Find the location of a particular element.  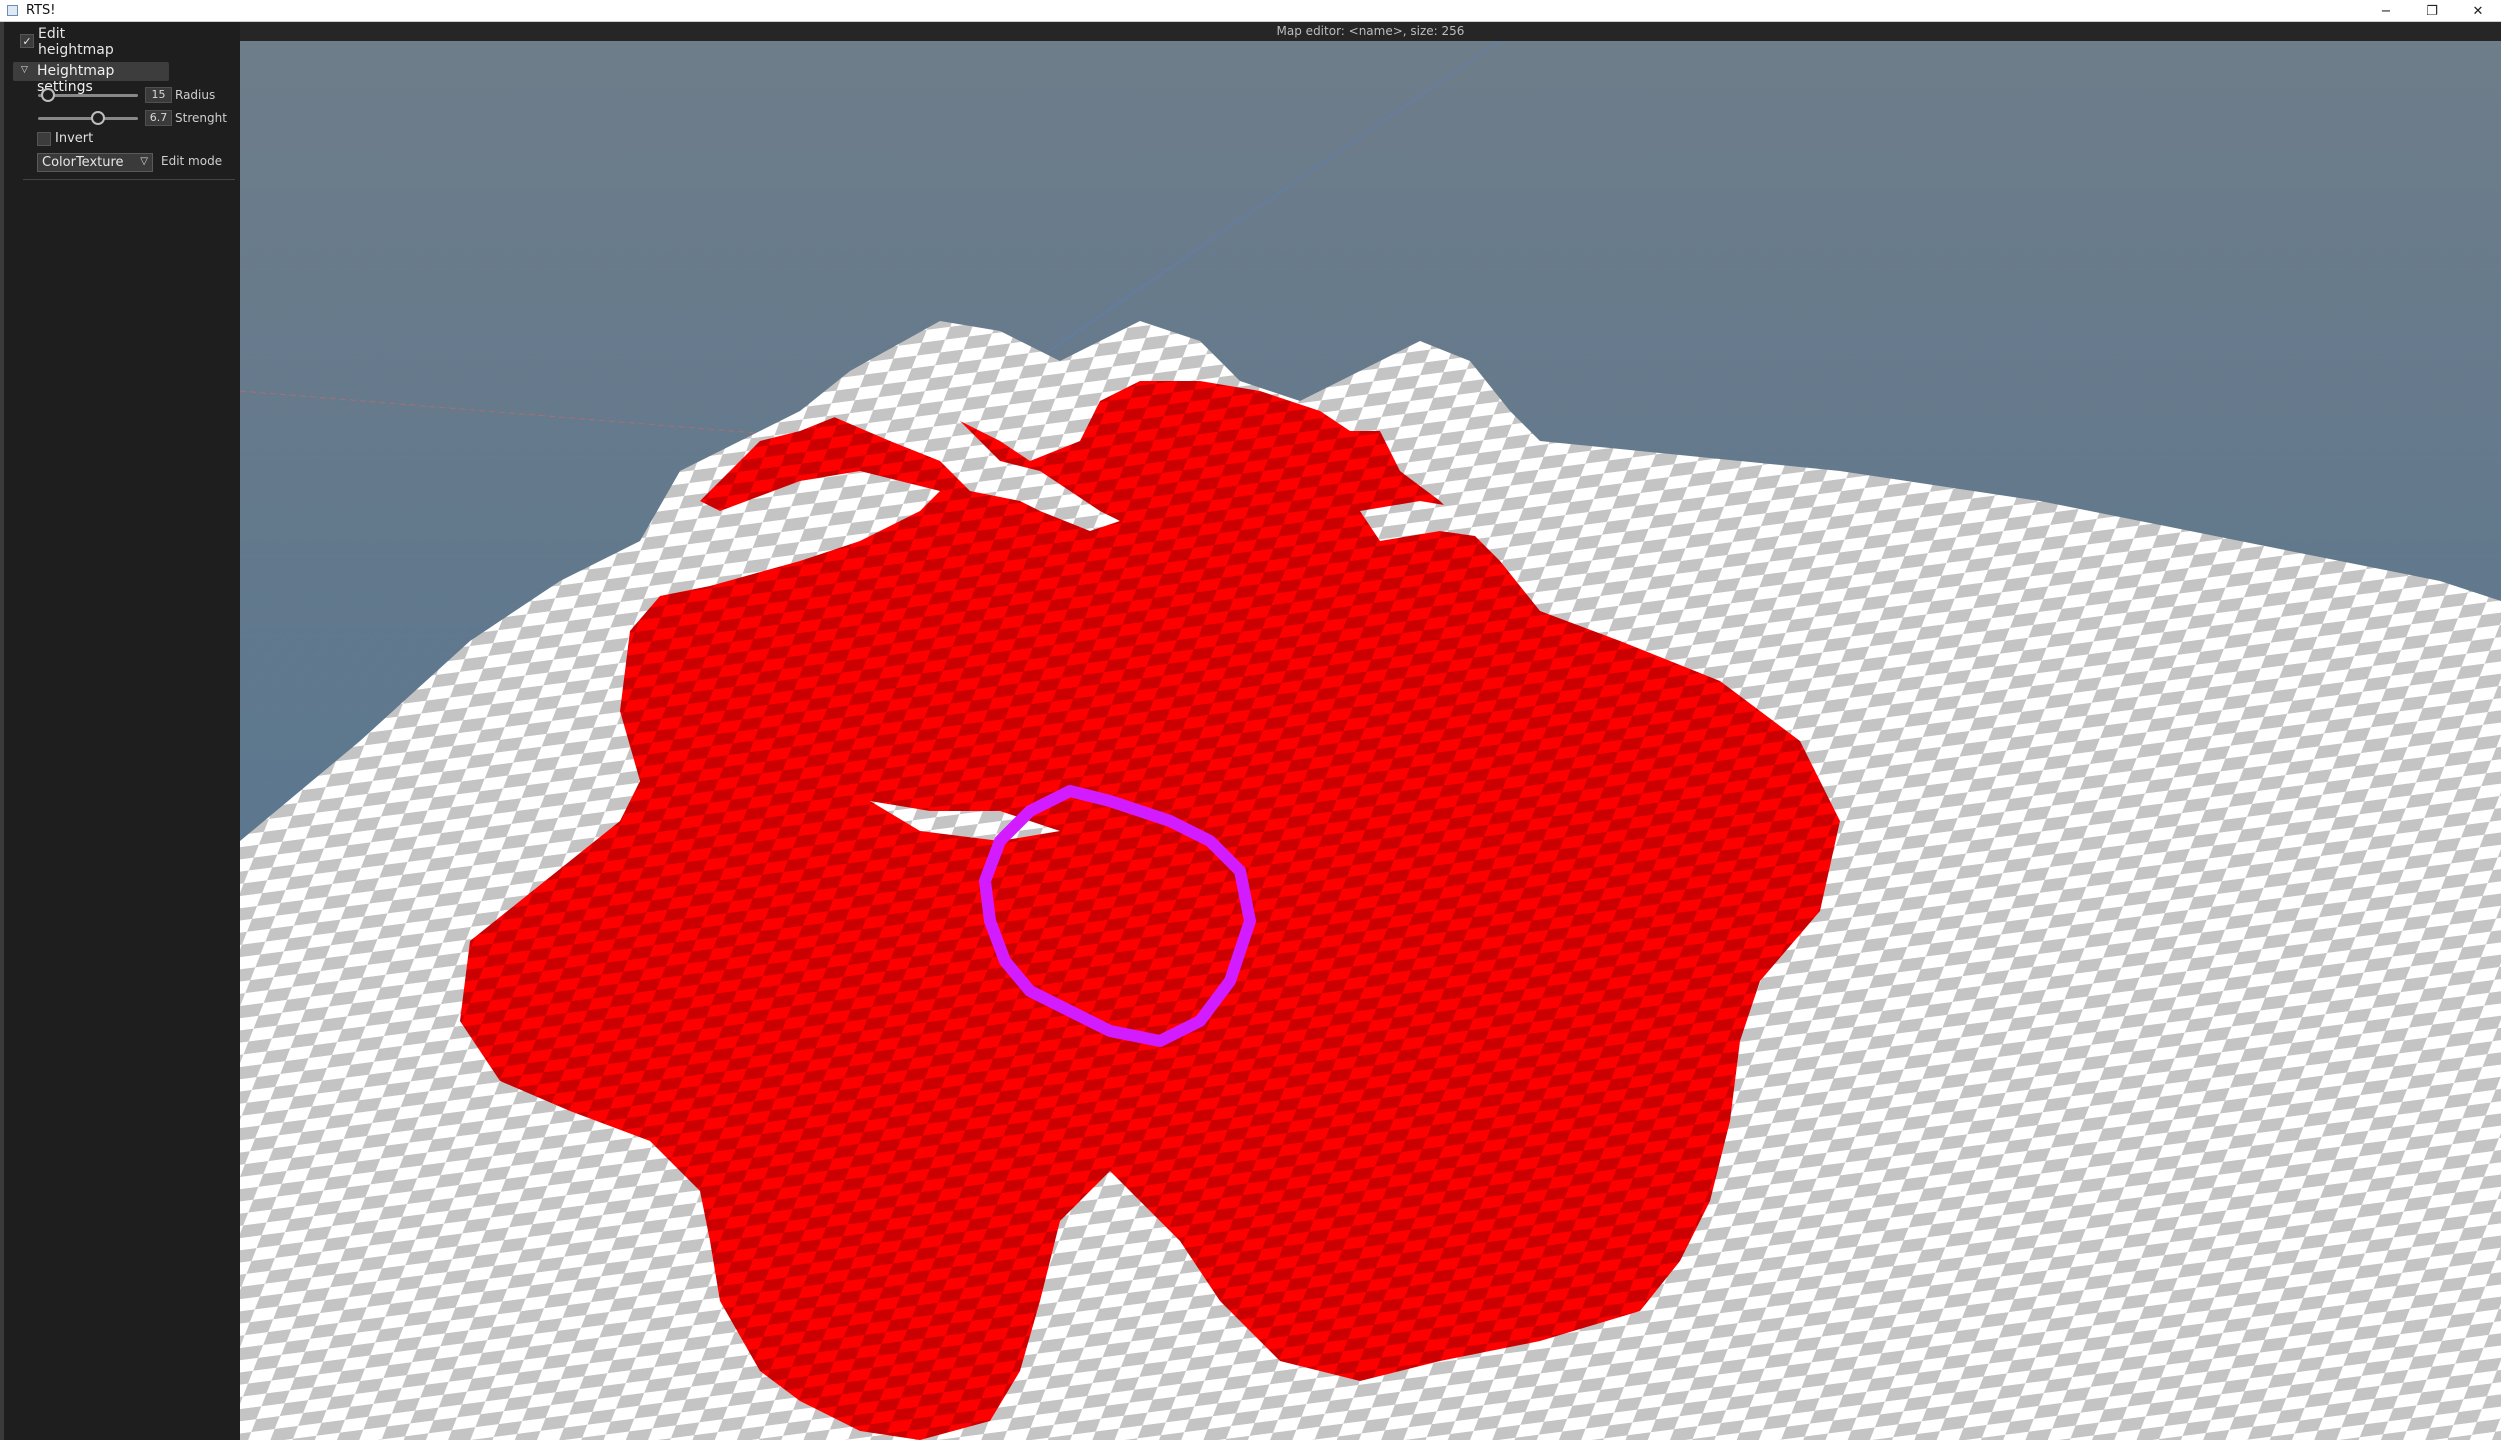

edit-mode-value: ColorTexture is located at coordinates (83, 162).